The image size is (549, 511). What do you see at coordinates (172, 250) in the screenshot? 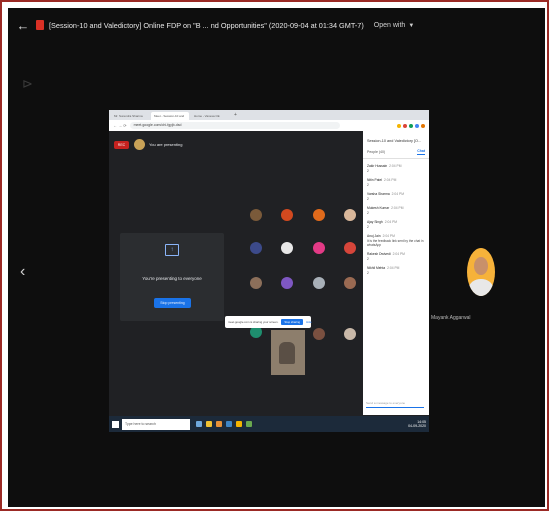
I see `present-screen-icon: ↑` at bounding box center [172, 250].